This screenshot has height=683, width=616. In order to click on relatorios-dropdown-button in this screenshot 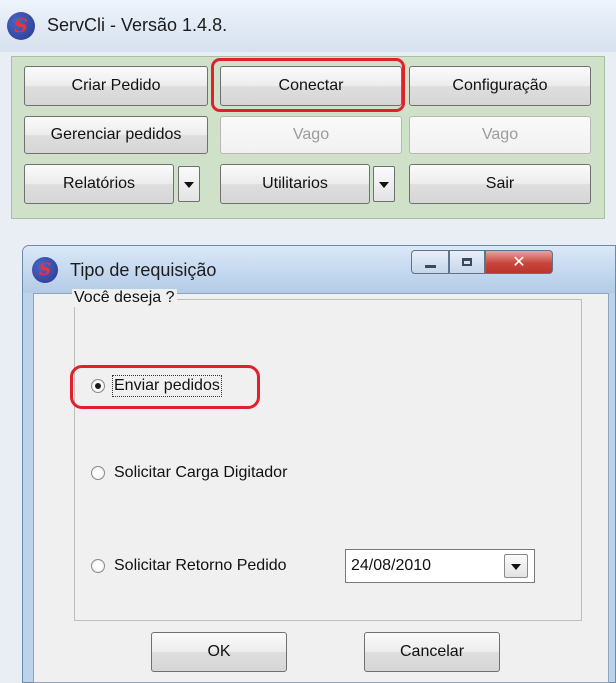, I will do `click(189, 184)`.